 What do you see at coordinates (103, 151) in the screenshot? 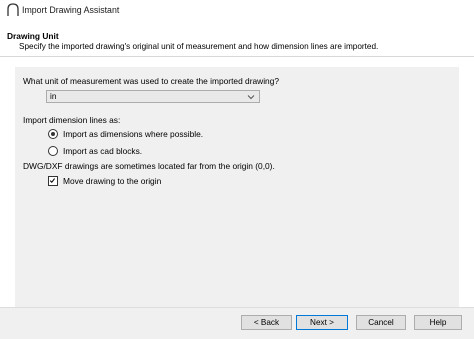
I see `radio-label-cad-blocks: Import as cad blocks.` at bounding box center [103, 151].